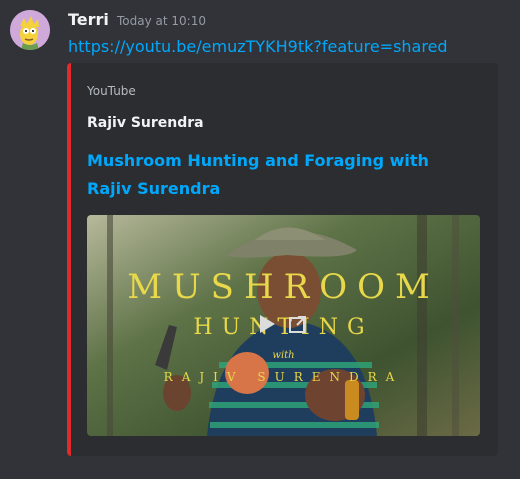 The width and height of the screenshot is (520, 479). What do you see at coordinates (283, 355) in the screenshot?
I see `thumbnail-title-line3: with` at bounding box center [283, 355].